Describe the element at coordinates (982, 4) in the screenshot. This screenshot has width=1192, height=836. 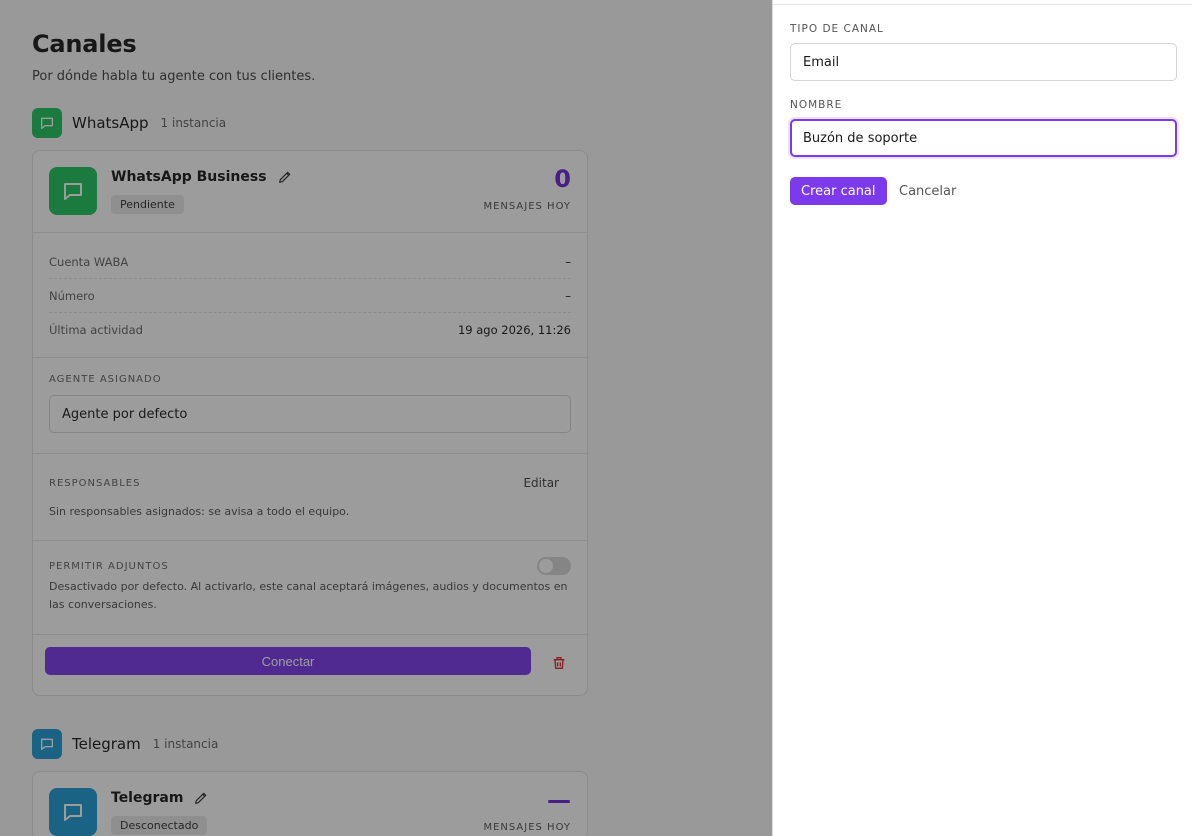
I see `panel-divider` at that location.